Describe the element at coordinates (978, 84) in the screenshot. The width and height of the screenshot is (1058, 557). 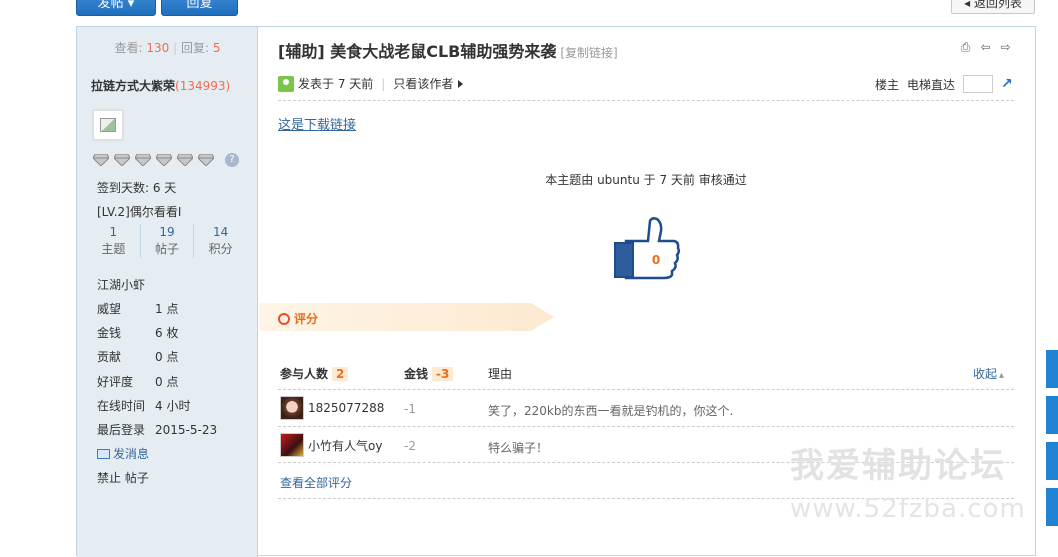
I see `floor-jump-input` at that location.